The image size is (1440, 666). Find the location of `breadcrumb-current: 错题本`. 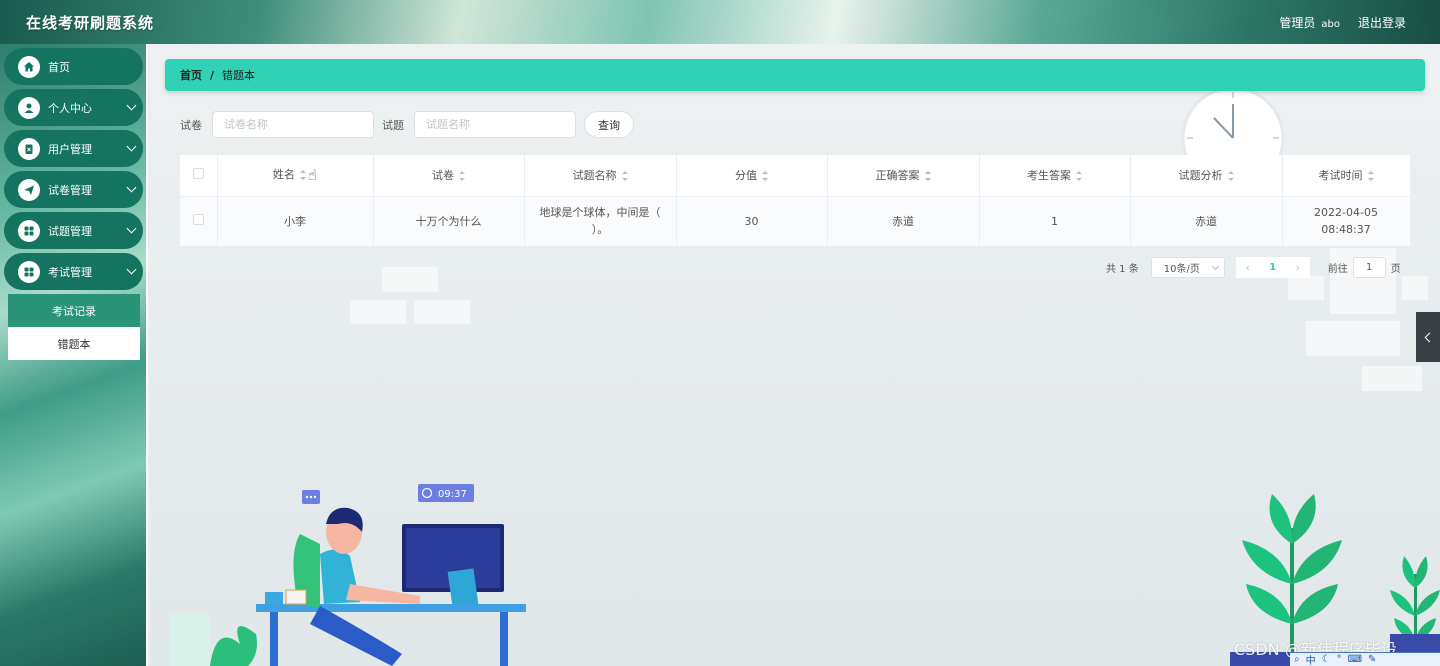

breadcrumb-current: 错题本 is located at coordinates (239, 75).